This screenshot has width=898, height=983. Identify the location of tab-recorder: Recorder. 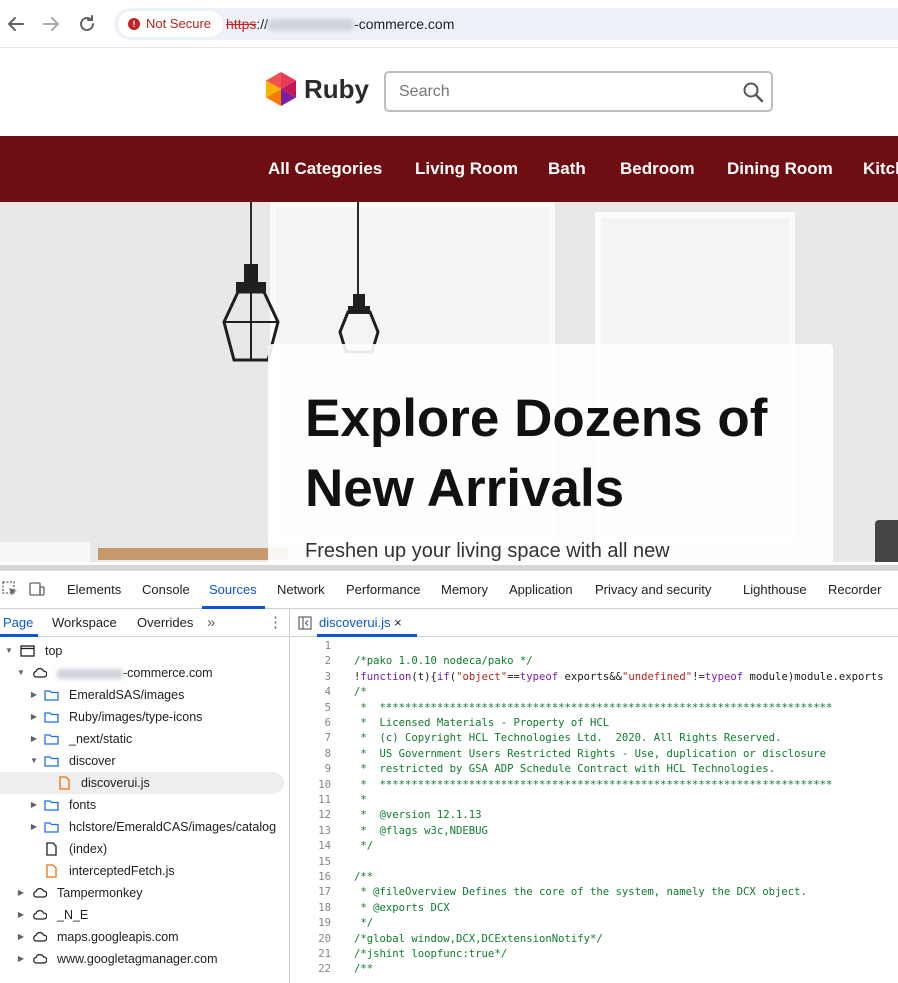
(854, 590).